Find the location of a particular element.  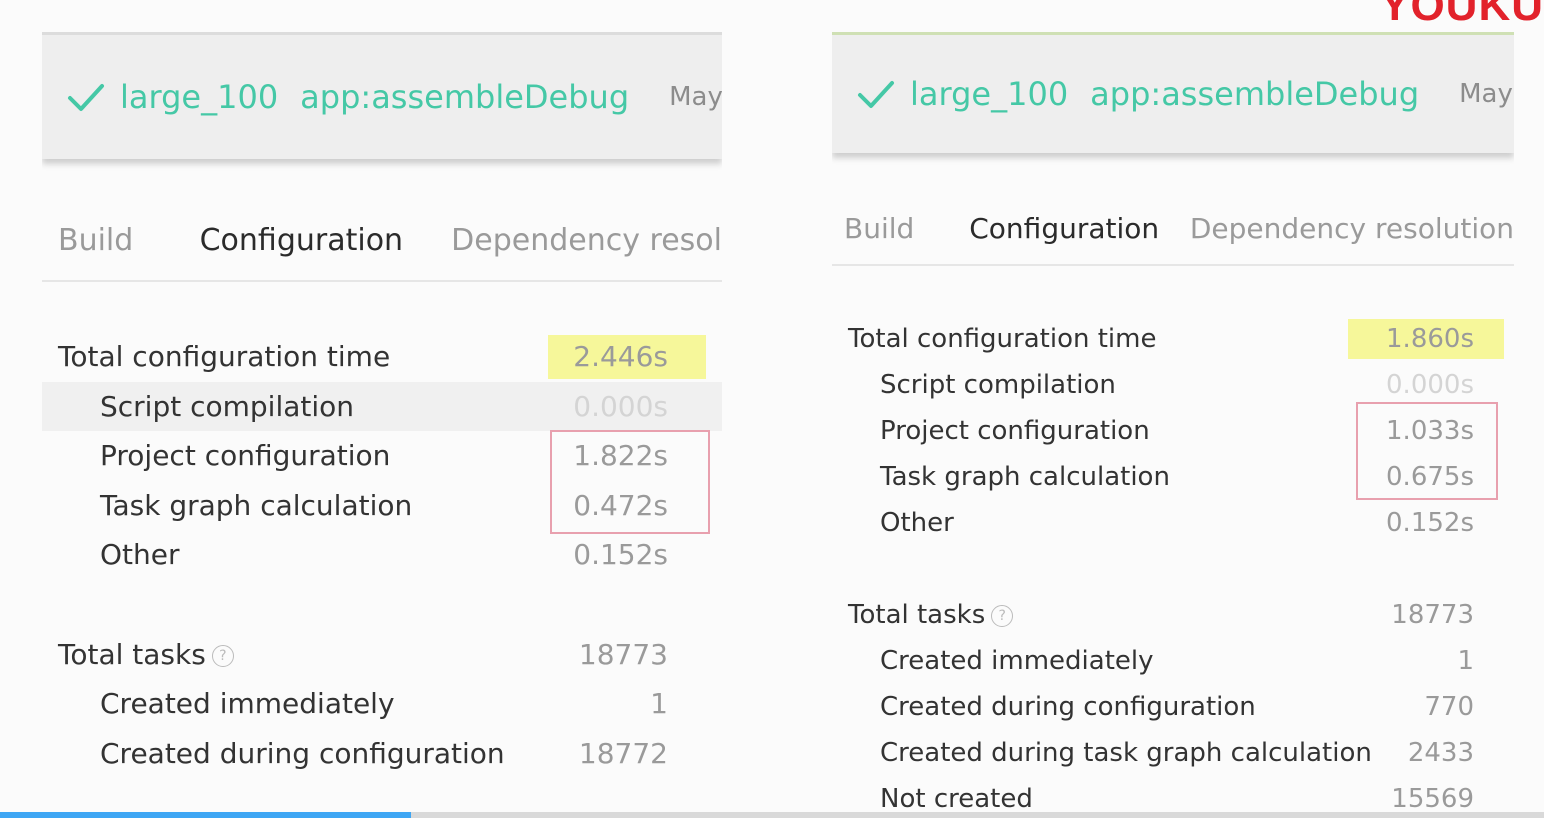

build-date: May 1, 2019 1: is located at coordinates (1486, 94).